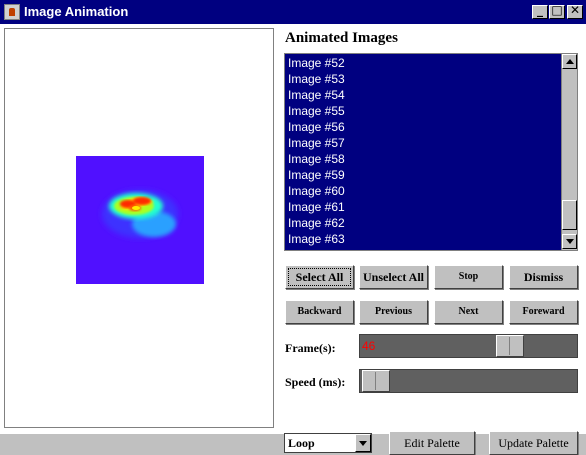 The image size is (586, 455). What do you see at coordinates (422, 128) in the screenshot?
I see `list-item: Image #56` at bounding box center [422, 128].